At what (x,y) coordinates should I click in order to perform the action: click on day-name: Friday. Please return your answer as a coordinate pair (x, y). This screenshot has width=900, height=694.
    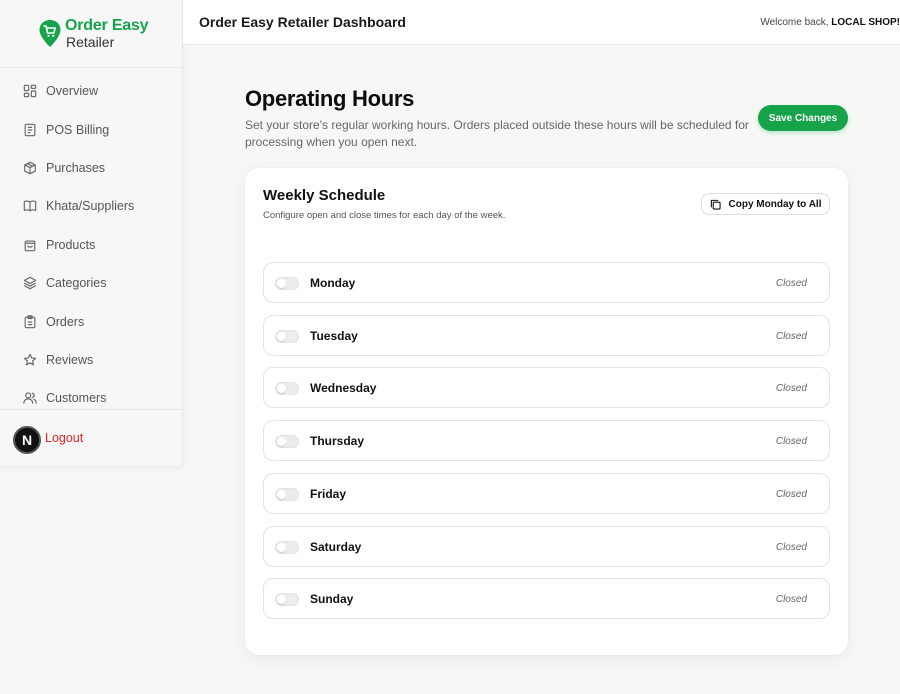
    Looking at the image, I should click on (328, 493).